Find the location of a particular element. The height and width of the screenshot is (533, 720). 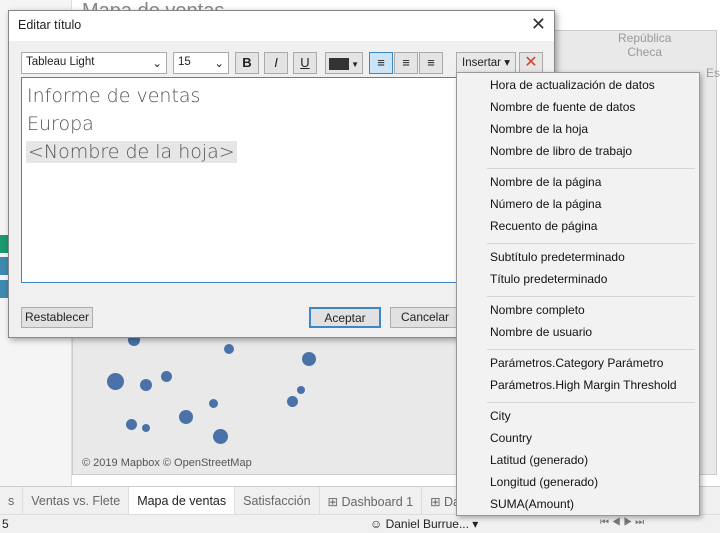

color-picker: ▼ is located at coordinates (344, 63).